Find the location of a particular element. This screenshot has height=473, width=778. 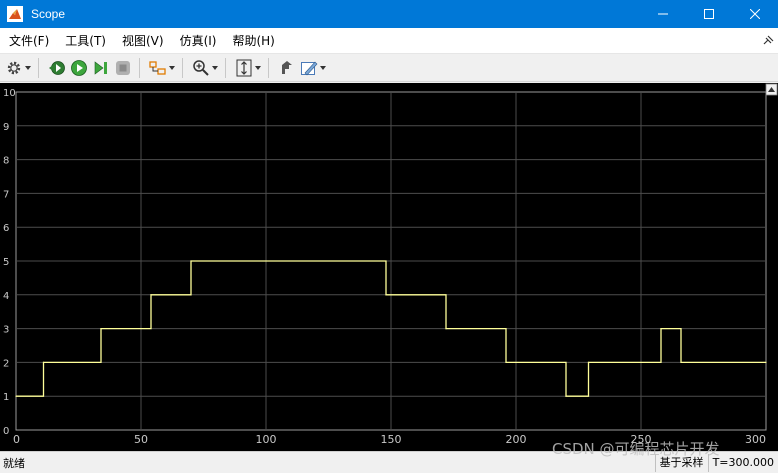

run-icon is located at coordinates (79, 68).